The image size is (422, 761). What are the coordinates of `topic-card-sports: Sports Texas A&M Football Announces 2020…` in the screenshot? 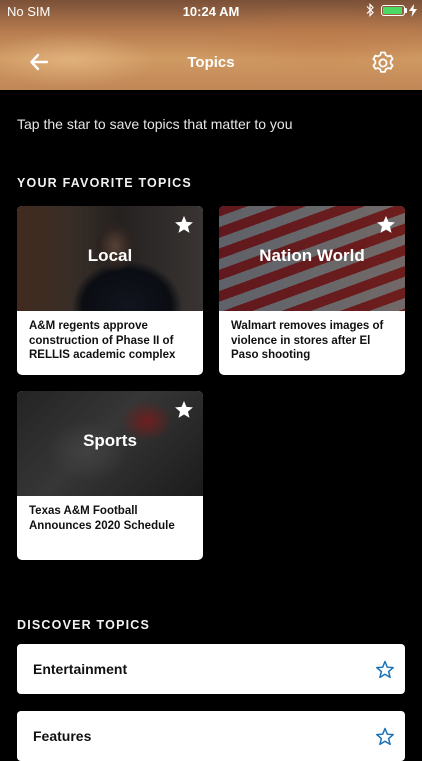 It's located at (110, 475).